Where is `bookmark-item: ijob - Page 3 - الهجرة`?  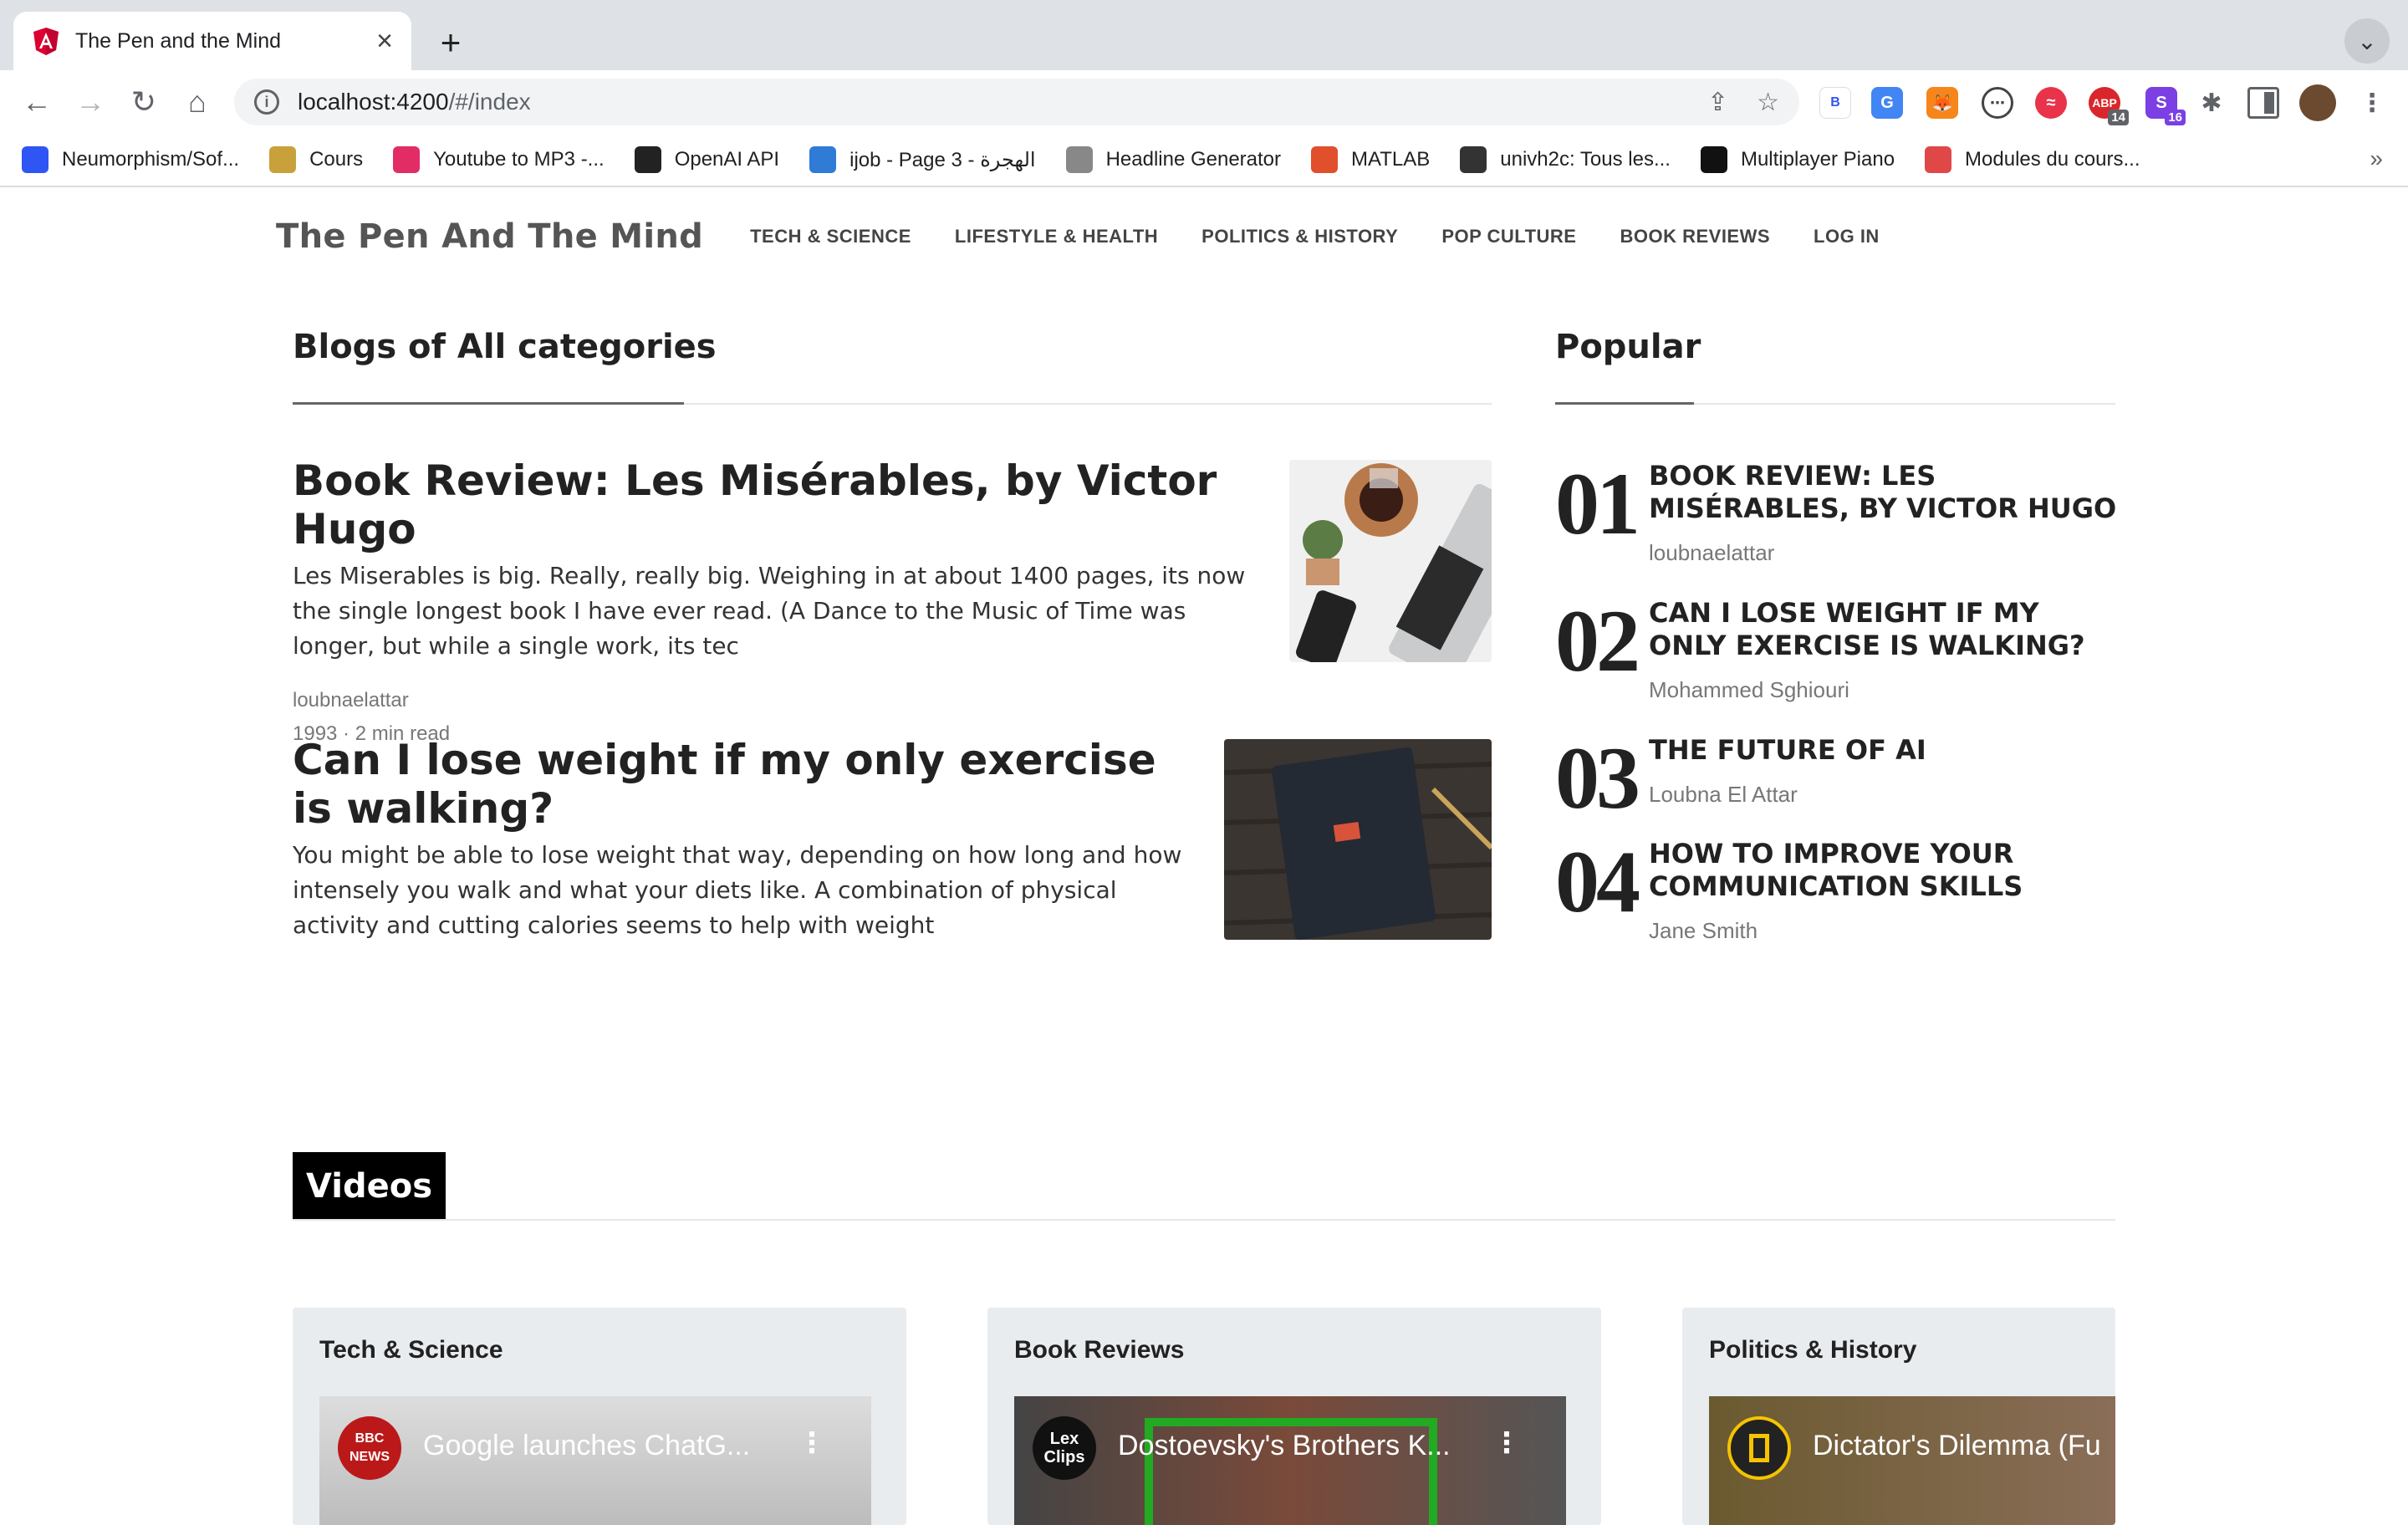
bookmark-item: ijob - Page 3 - الهجرة is located at coordinates (923, 159).